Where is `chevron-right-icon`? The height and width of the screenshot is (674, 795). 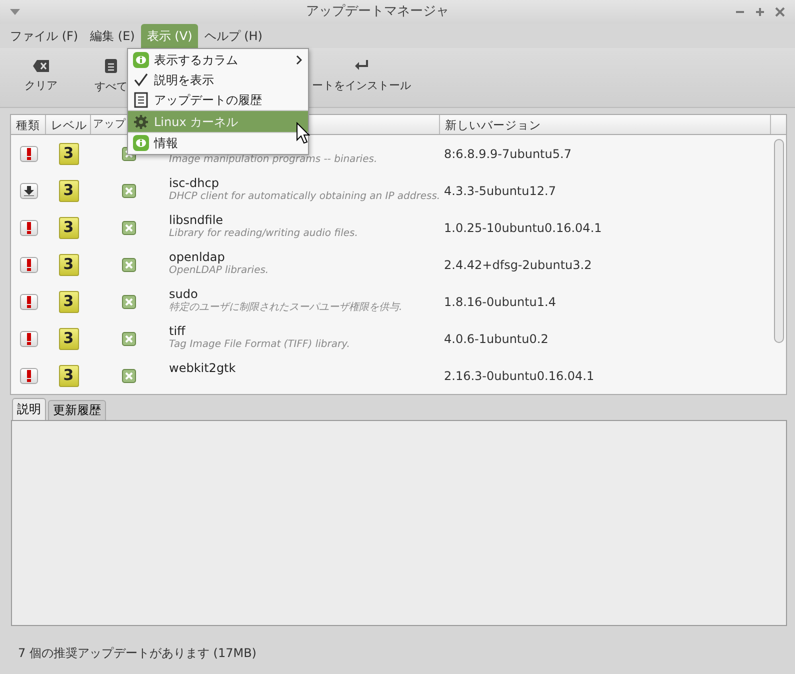
chevron-right-icon is located at coordinates (299, 60).